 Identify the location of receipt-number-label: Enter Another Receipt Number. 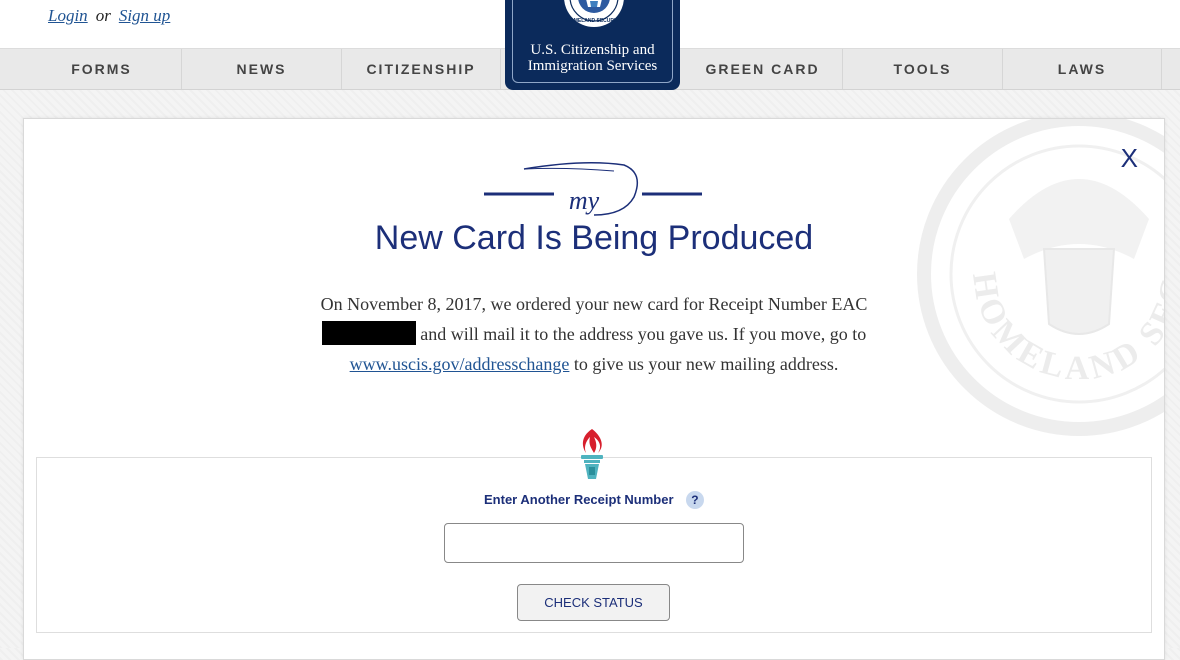
(579, 500).